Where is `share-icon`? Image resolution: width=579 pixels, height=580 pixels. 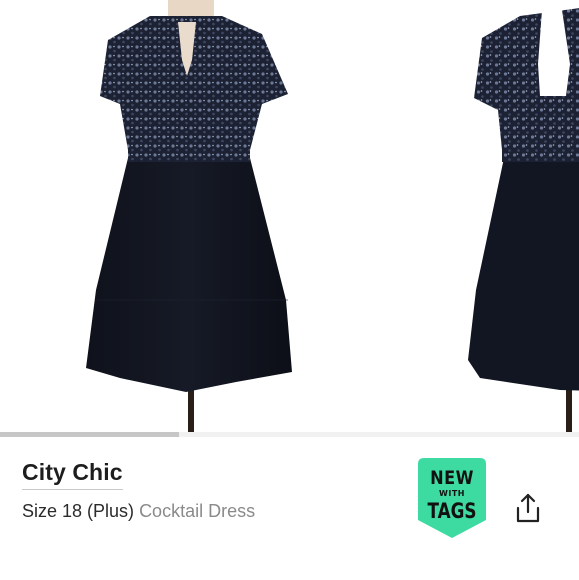
share-icon is located at coordinates (528, 508).